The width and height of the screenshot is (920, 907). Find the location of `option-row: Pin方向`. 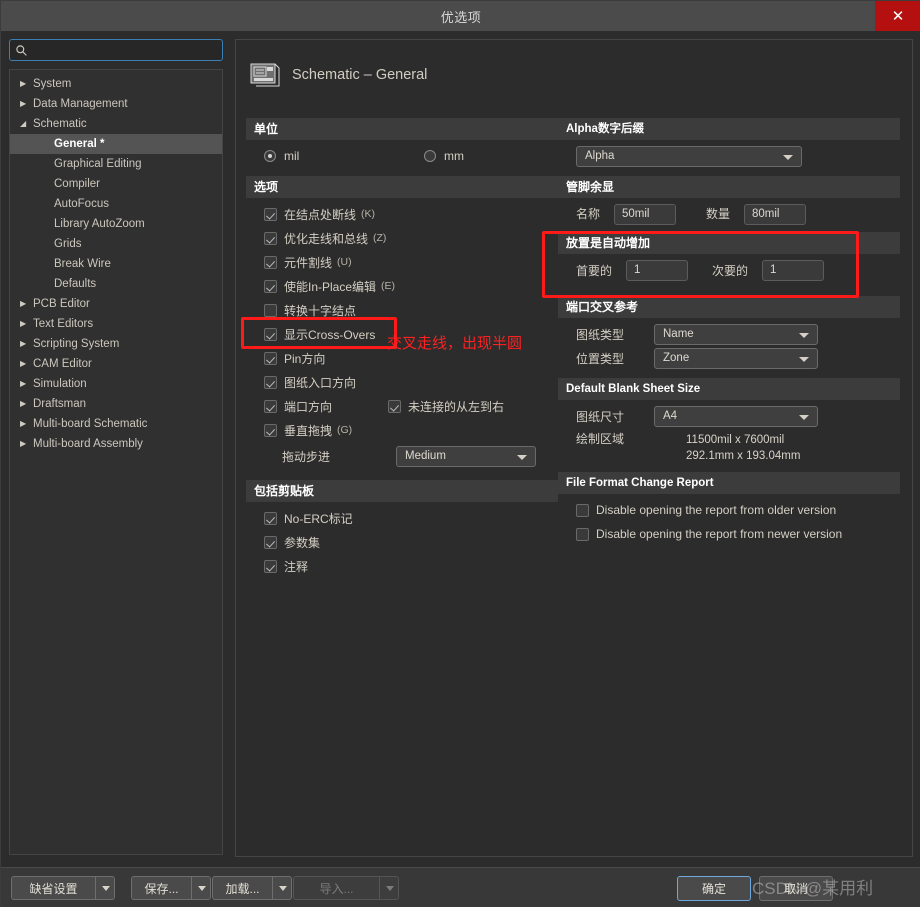

option-row: Pin方向 is located at coordinates (402, 358).